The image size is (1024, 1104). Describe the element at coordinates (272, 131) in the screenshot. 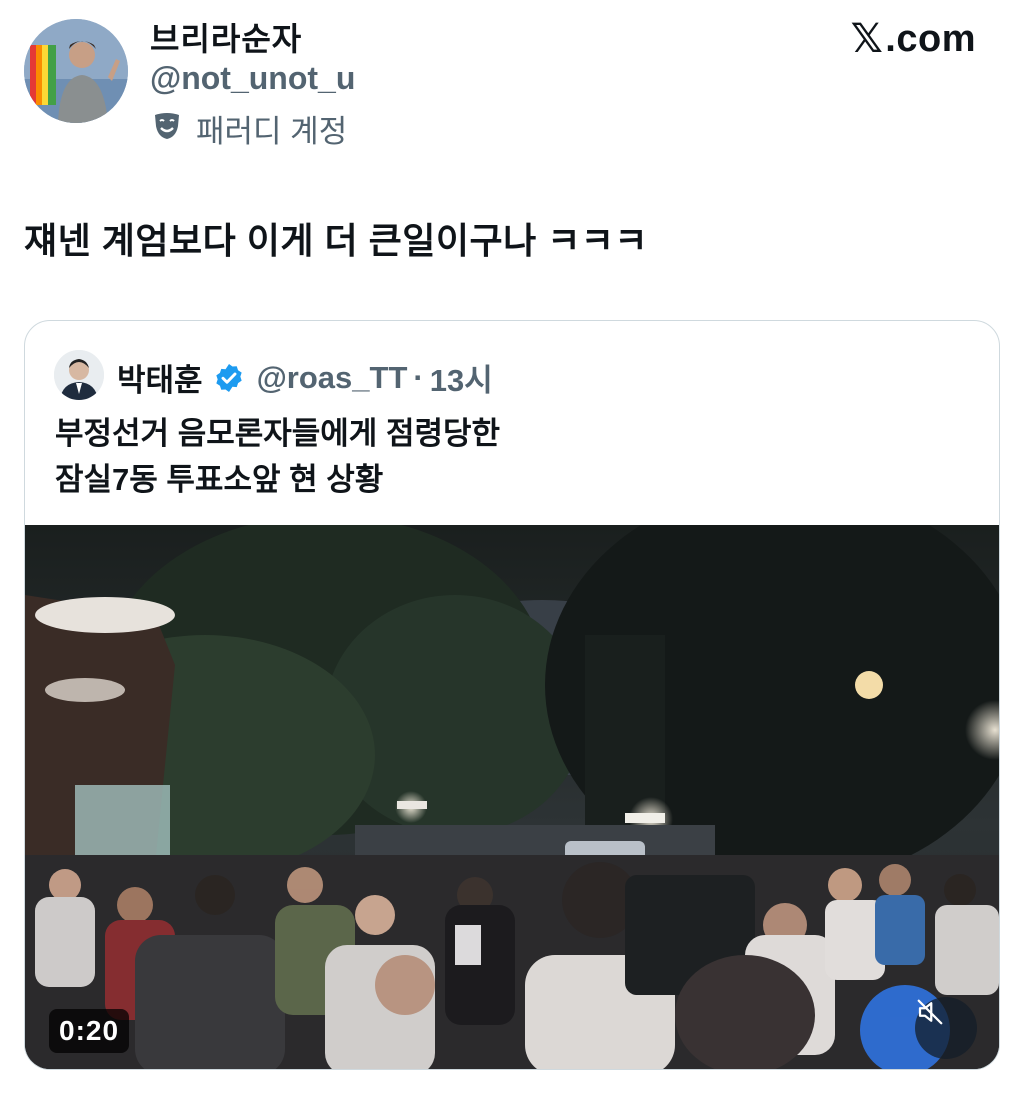

I see `parody-label-text: 패러디 계정` at that location.